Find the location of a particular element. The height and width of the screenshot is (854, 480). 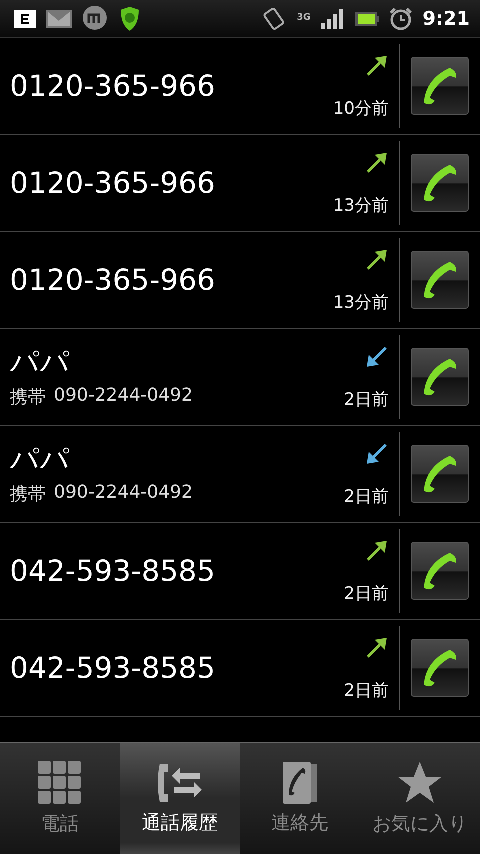

phone-arrows-icon is located at coordinates (180, 783).